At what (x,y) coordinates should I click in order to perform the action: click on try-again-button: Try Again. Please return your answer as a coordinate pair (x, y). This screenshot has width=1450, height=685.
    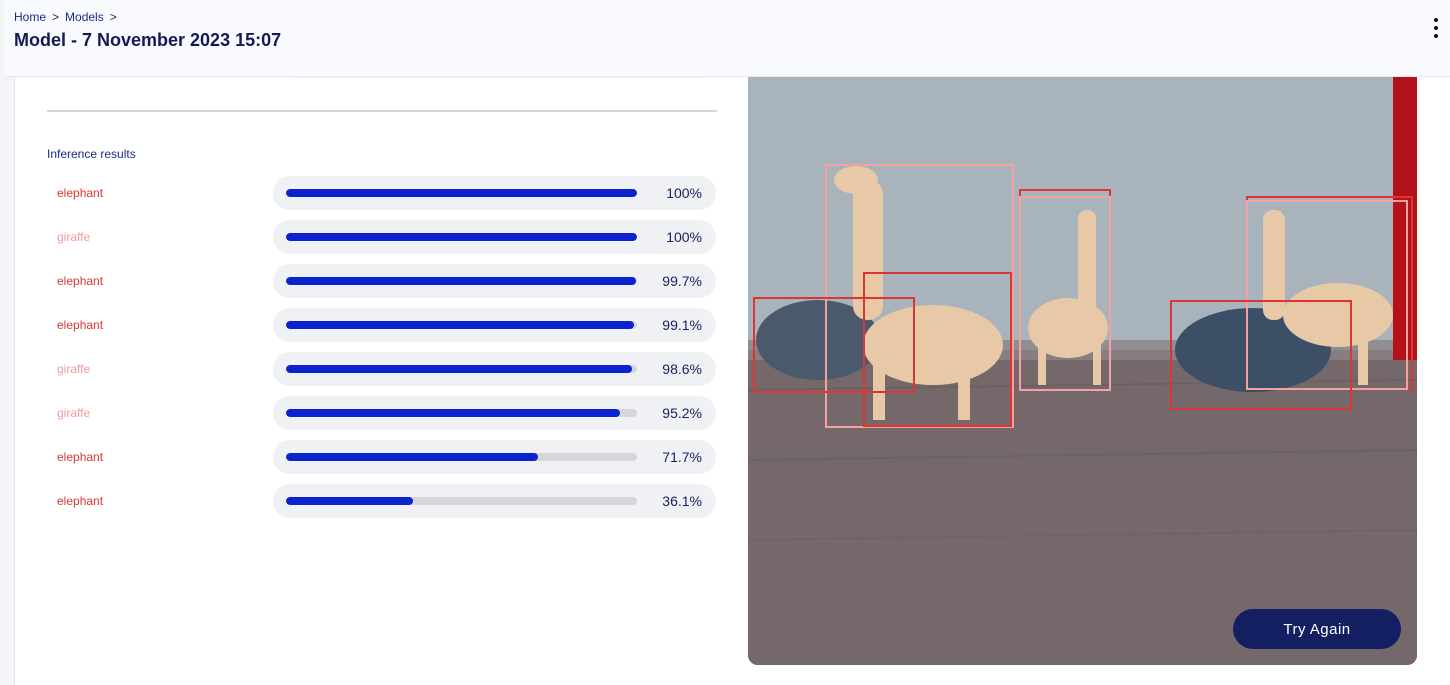
    Looking at the image, I should click on (1317, 629).